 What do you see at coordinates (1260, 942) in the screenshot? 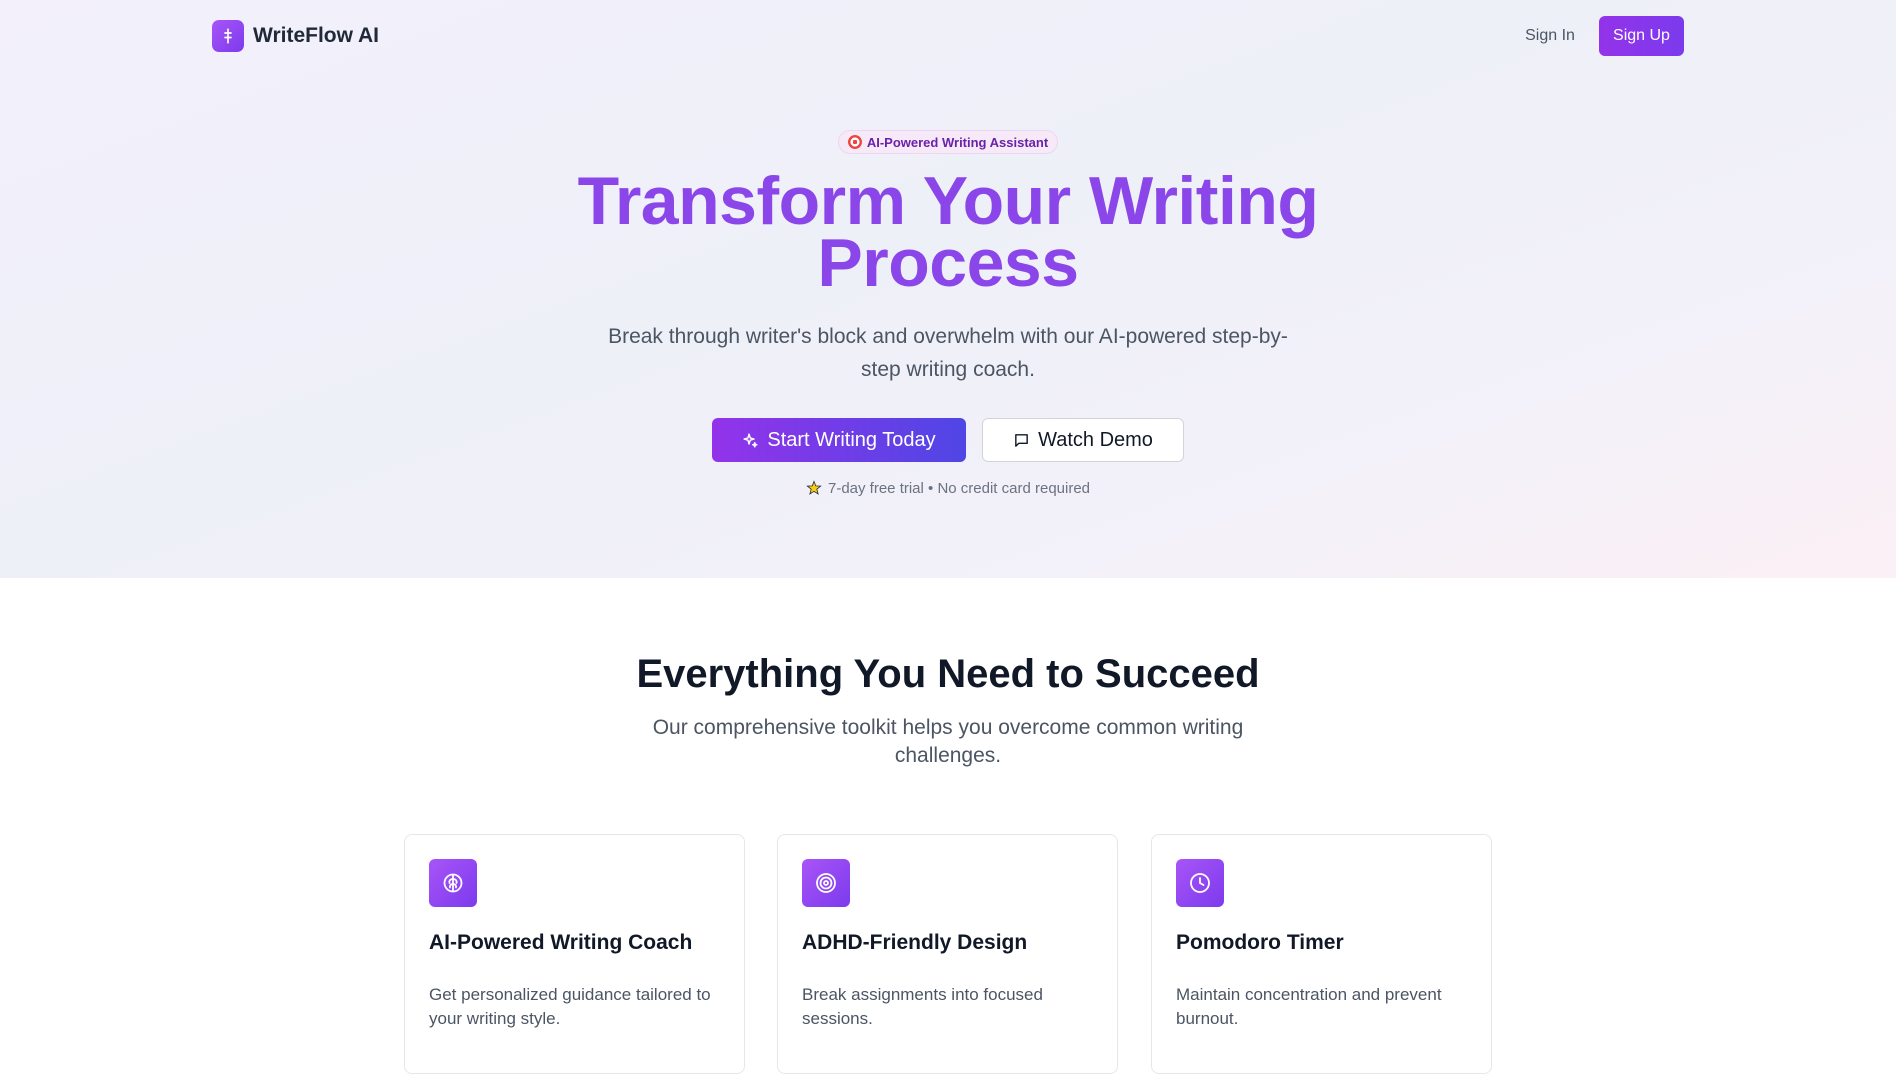
I see `feature-title: Pomodoro Timer` at bounding box center [1260, 942].